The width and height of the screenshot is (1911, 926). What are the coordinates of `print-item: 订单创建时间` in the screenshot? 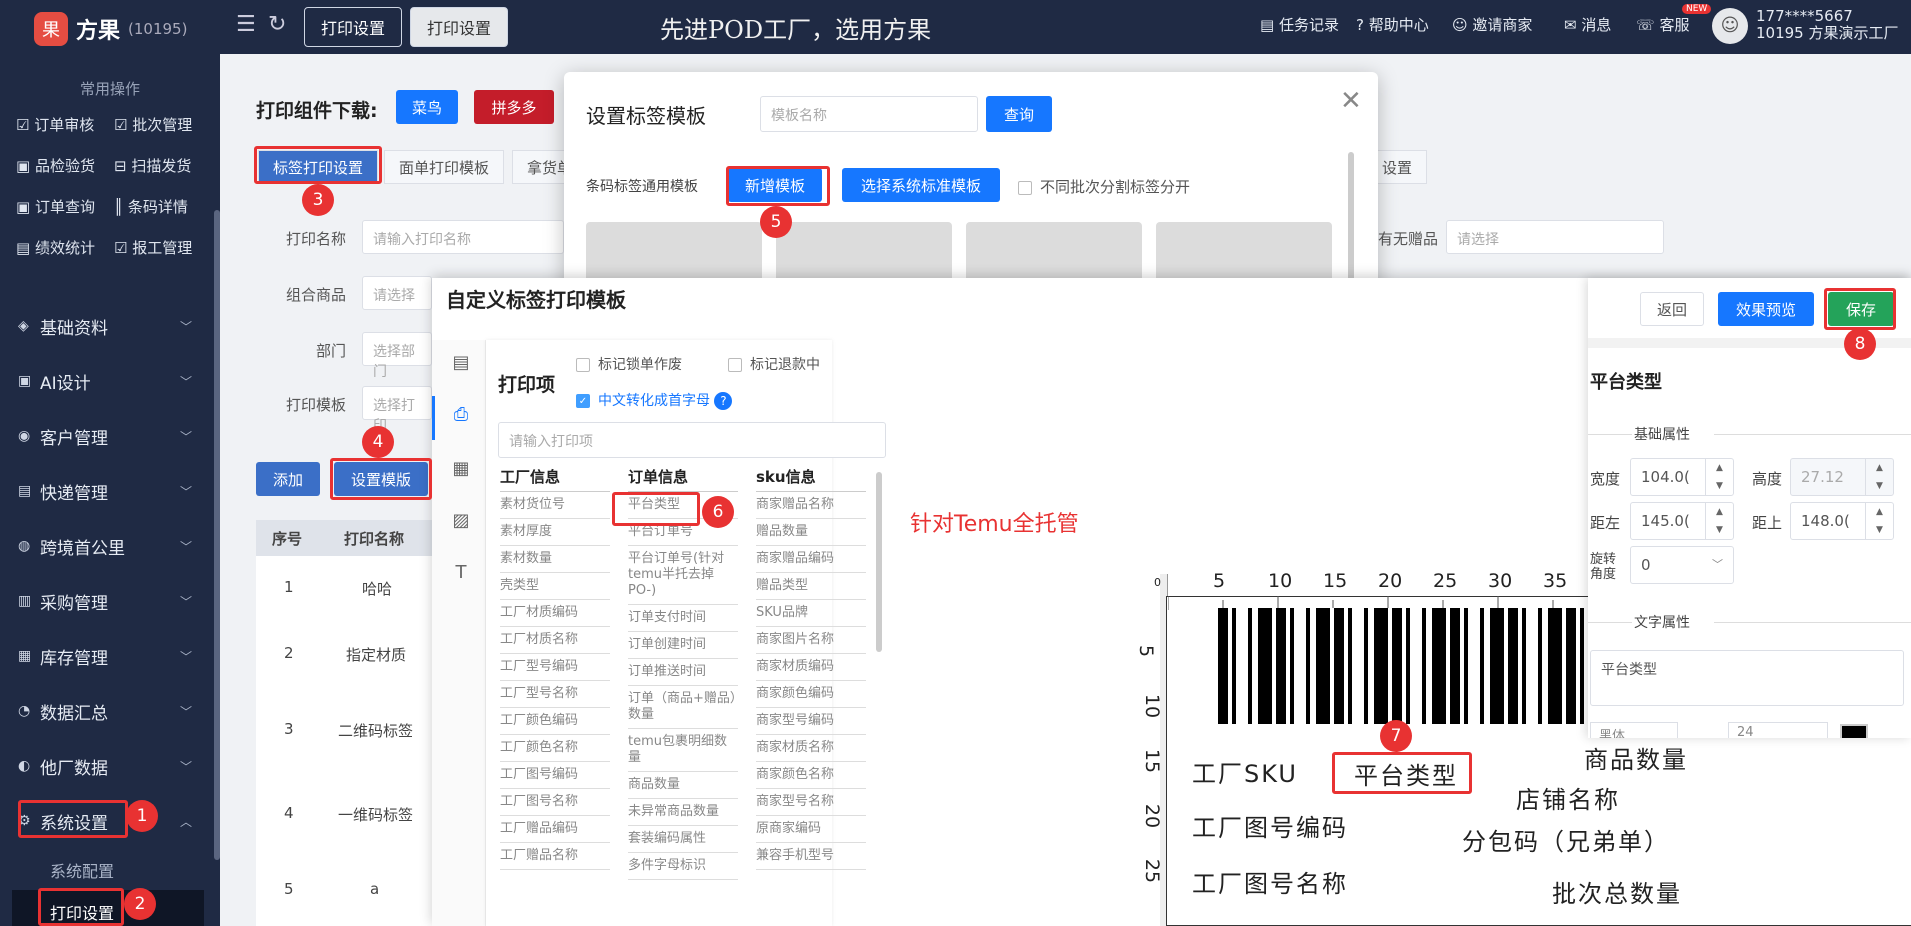 It's located at (683, 645).